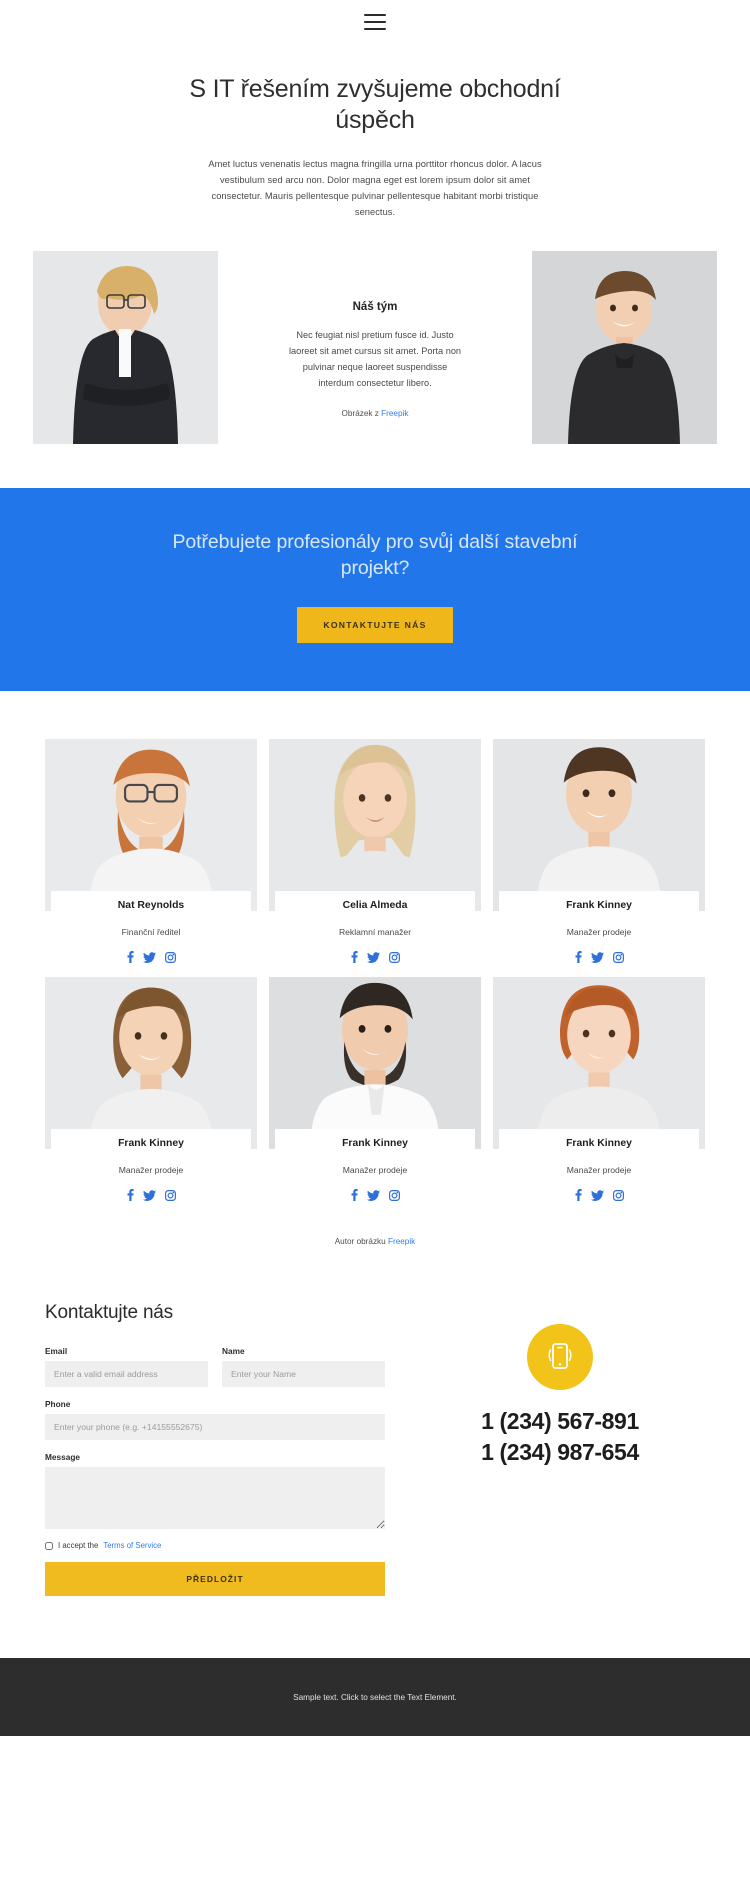  I want to click on phone-field-group: Phone, so click(215, 1420).